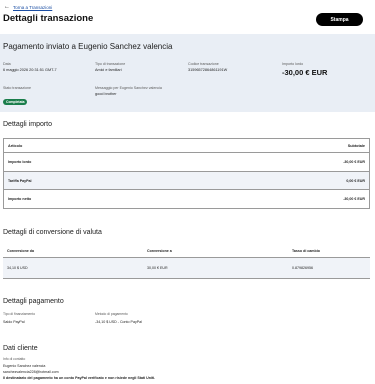 The height and width of the screenshot is (384, 375). Describe the element at coordinates (30, 70) in the screenshot. I see `date-value: 6 maggio 2026 20:31:51 GMT-7` at that location.